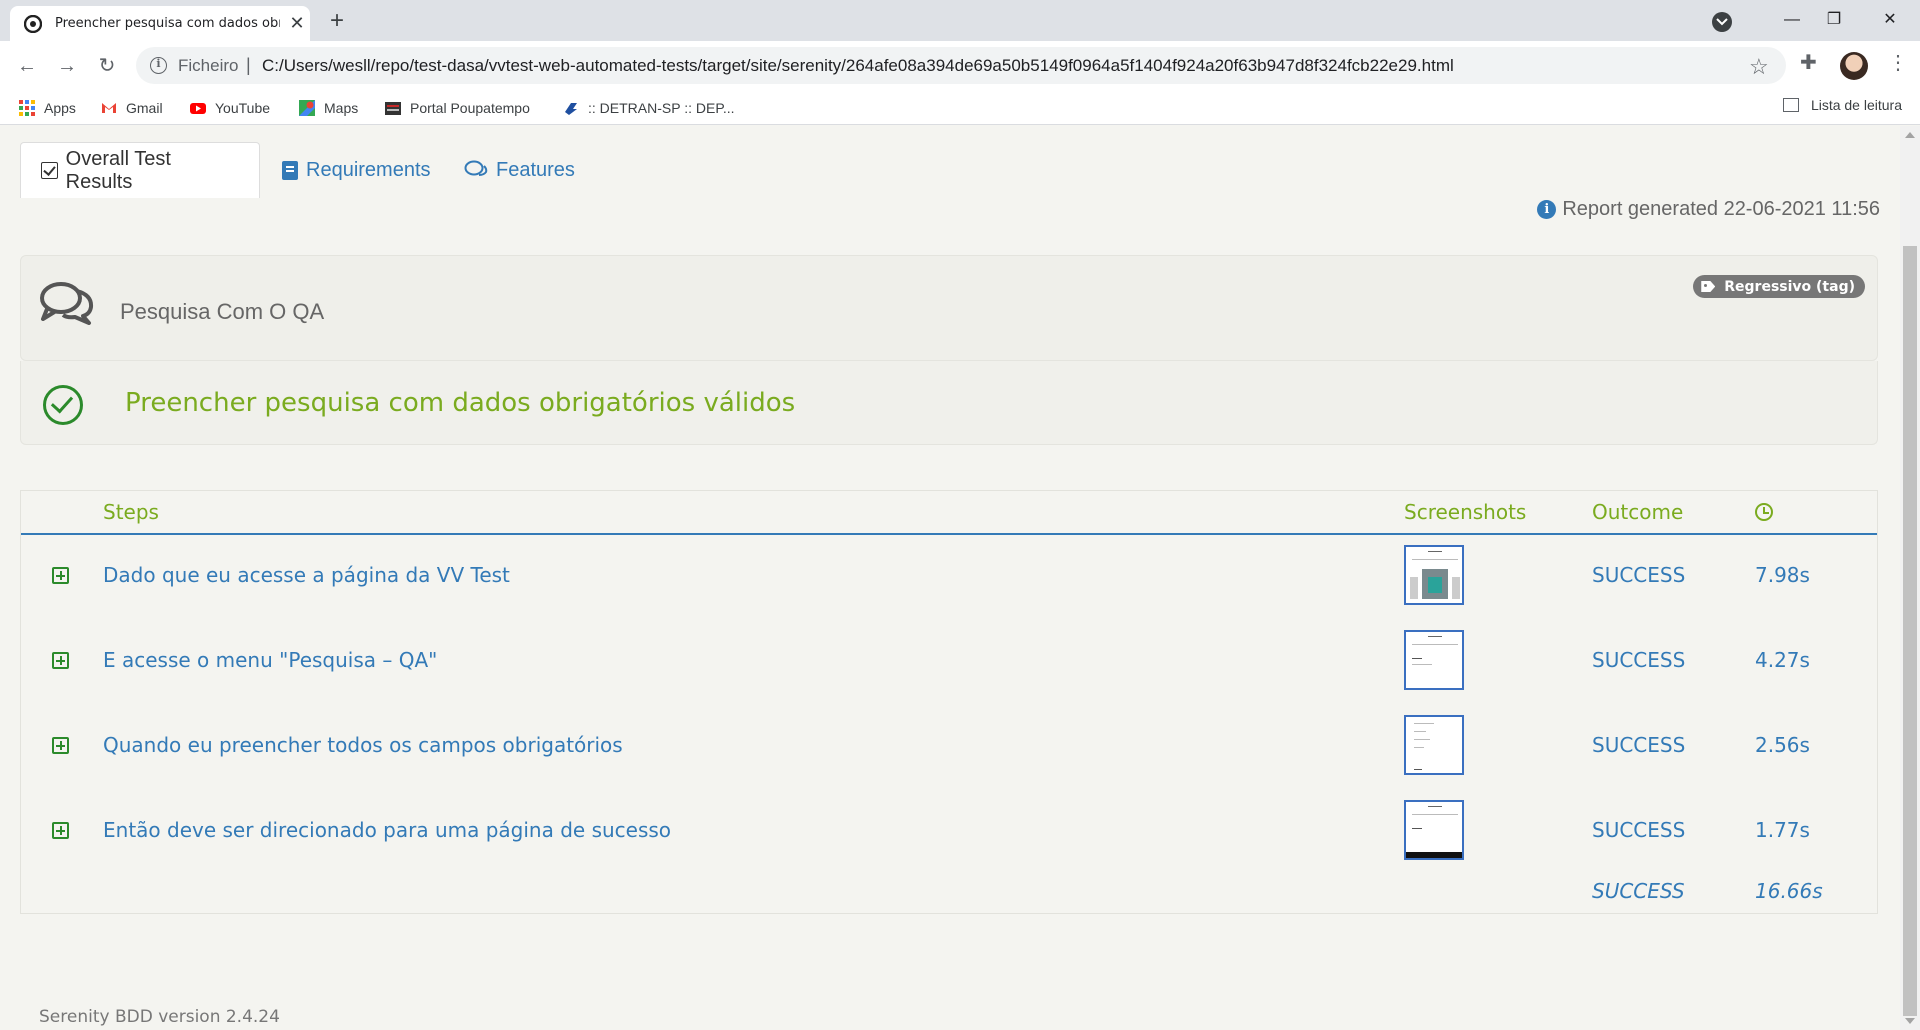 This screenshot has width=1920, height=1030. What do you see at coordinates (393, 108) in the screenshot?
I see `poupatempo-icon` at bounding box center [393, 108].